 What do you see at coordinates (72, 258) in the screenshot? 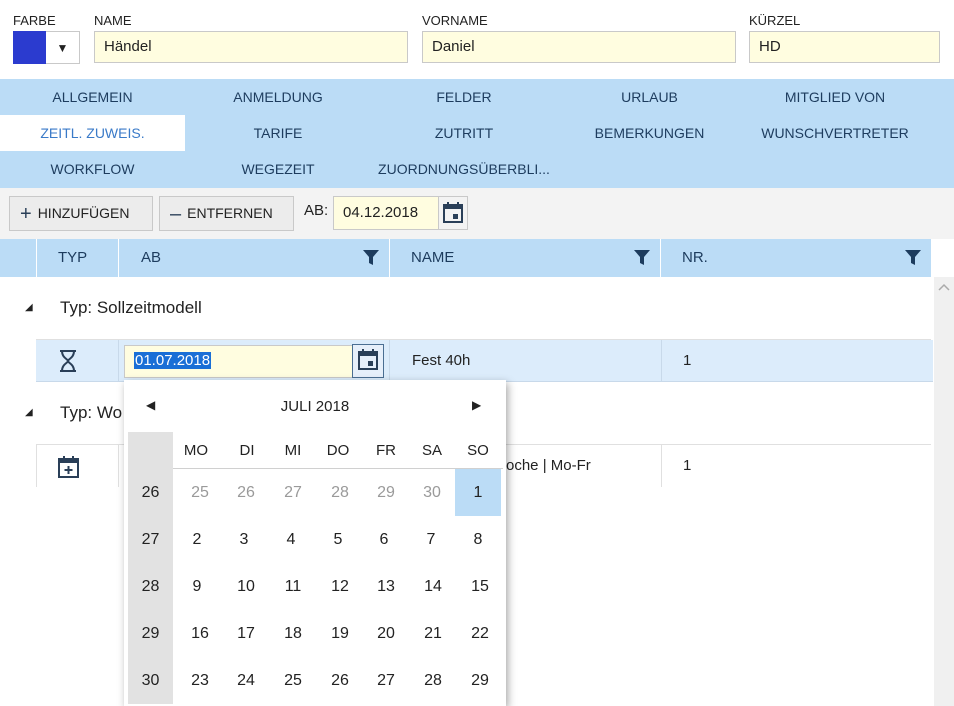
I see `col-typ-header: TYP` at bounding box center [72, 258].